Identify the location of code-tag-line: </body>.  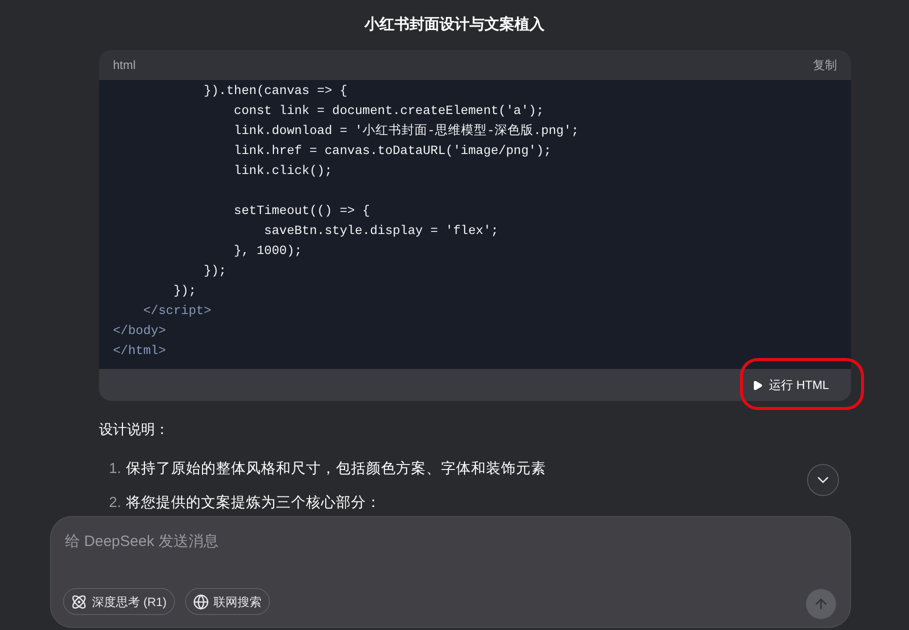
(139, 331).